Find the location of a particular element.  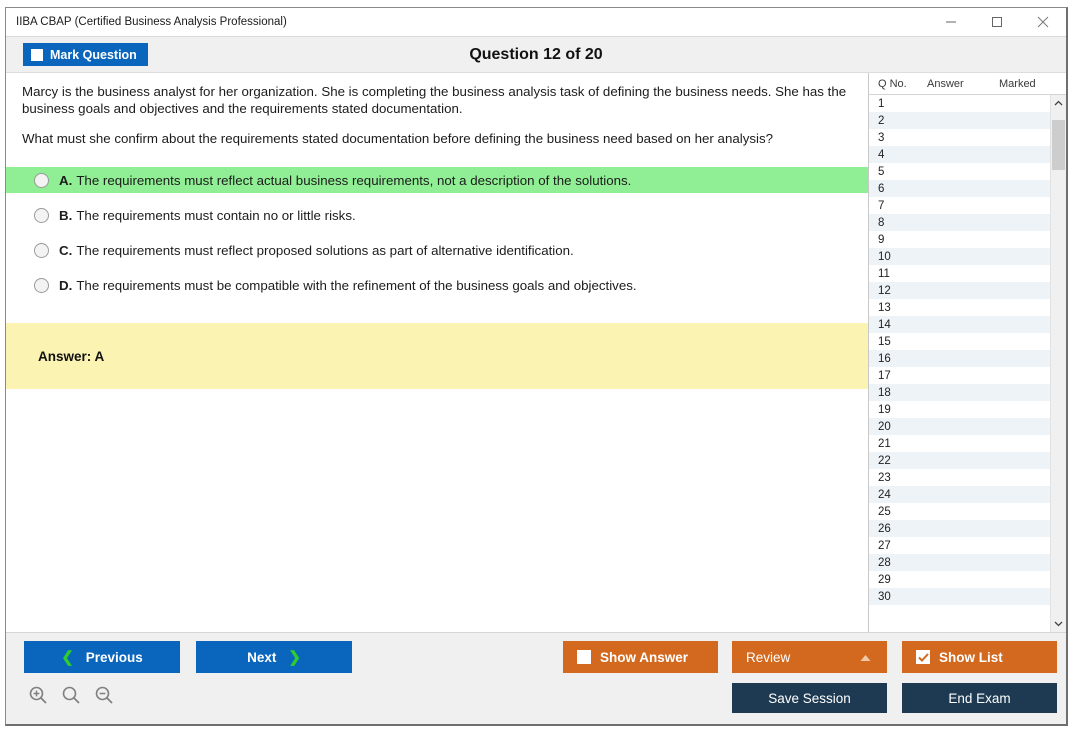

question-list-row: 28 is located at coordinates (959, 562).